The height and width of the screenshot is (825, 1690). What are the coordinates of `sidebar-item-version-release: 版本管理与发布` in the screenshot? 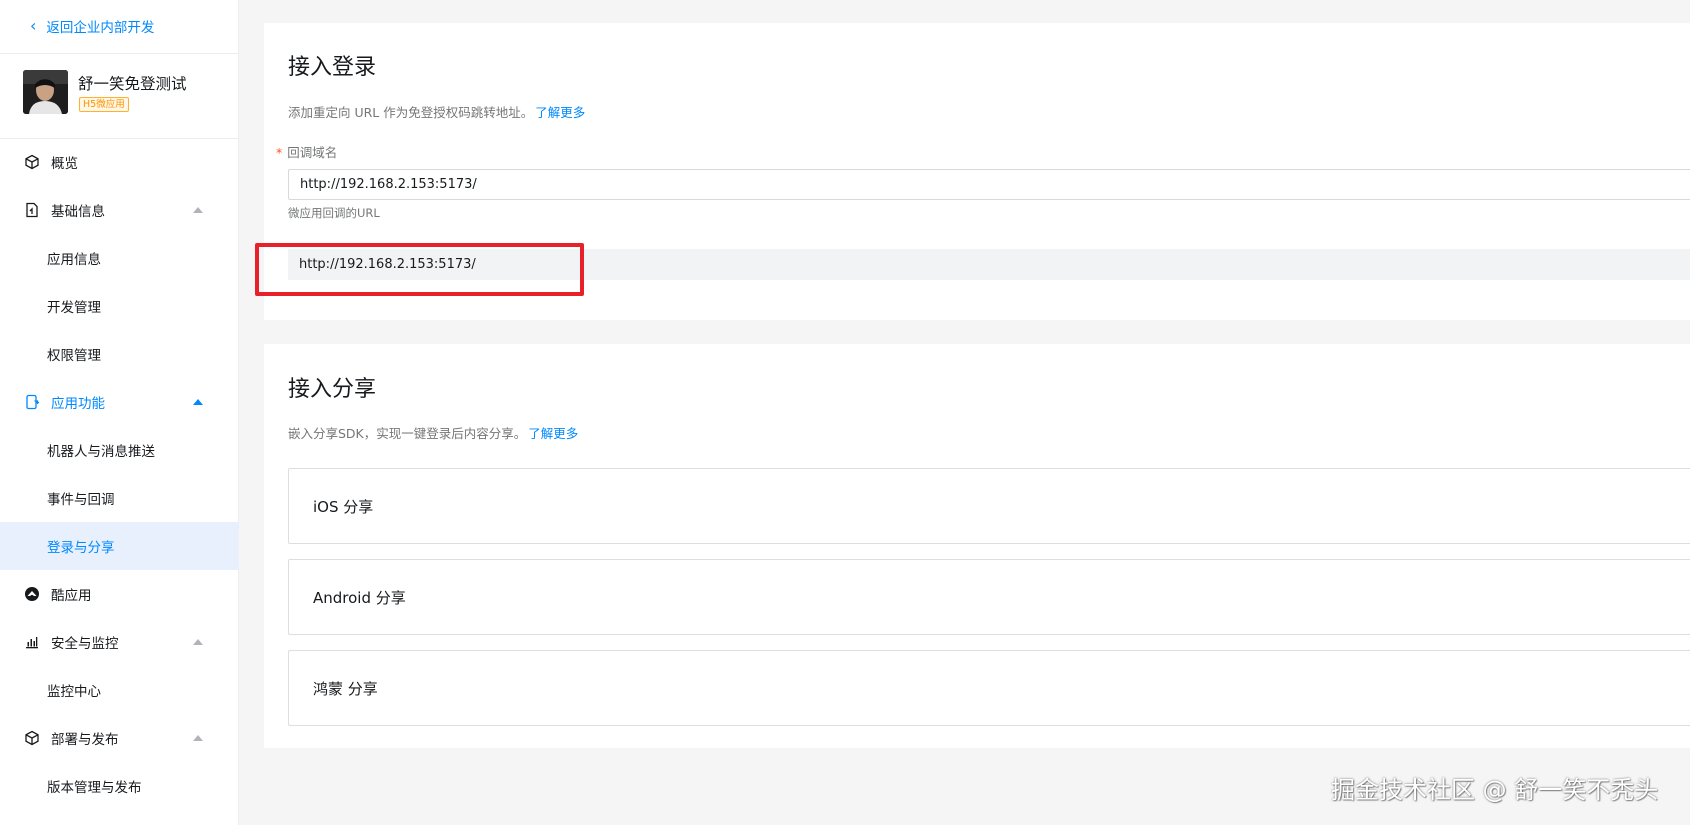 It's located at (119, 786).